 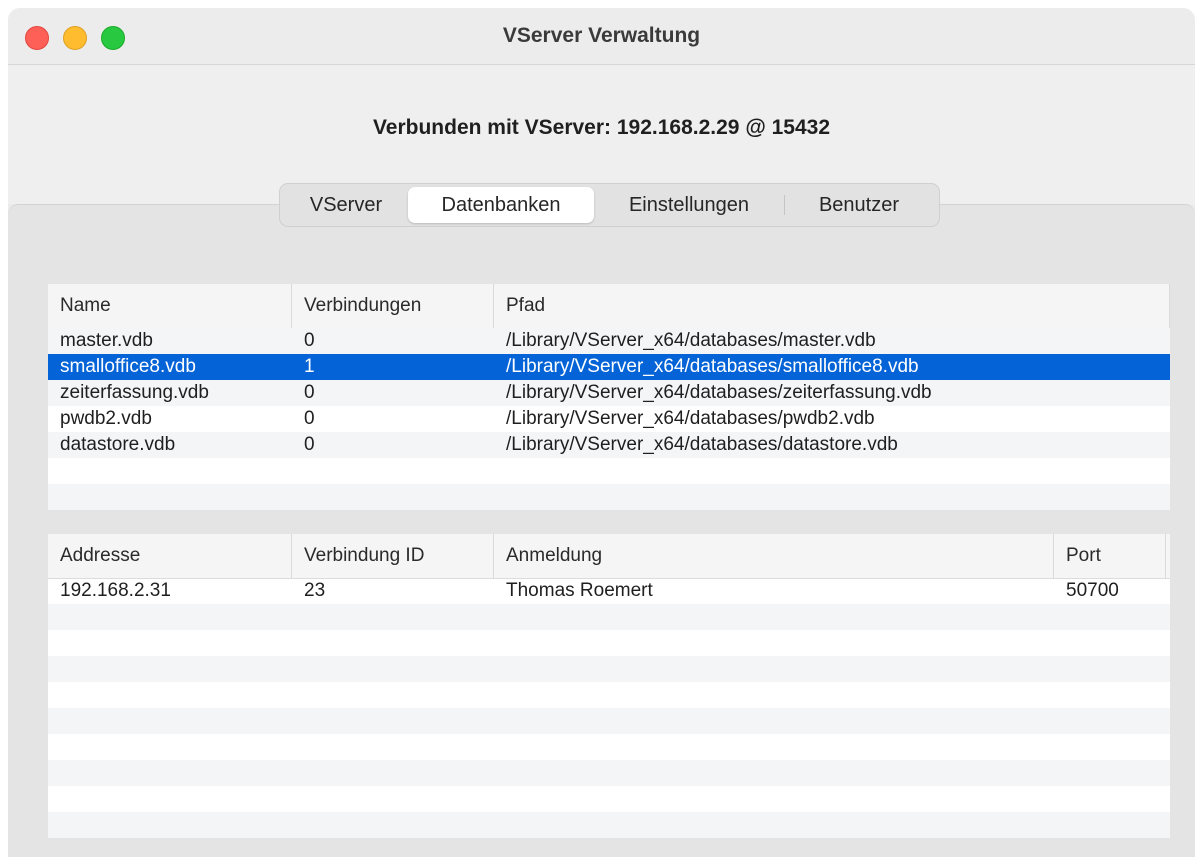 I want to click on table-cell-name: pwdb2.vdb, so click(x=106, y=418).